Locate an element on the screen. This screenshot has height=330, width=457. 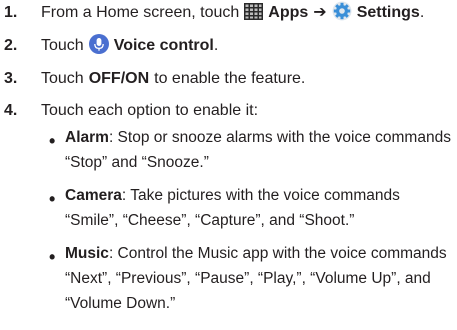
step-4-text: Touch each option to enable it: is located at coordinates (150, 110).